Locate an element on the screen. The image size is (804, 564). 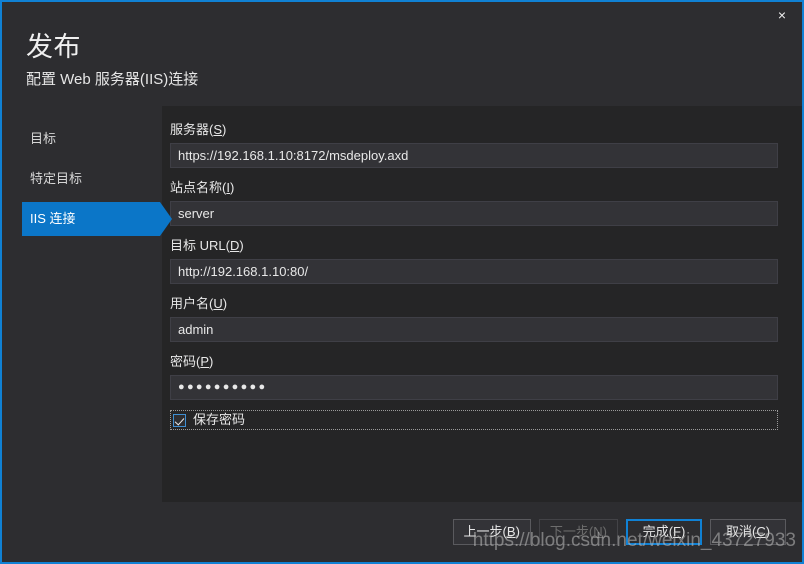
checkmark-icon is located at coordinates (179, 420).